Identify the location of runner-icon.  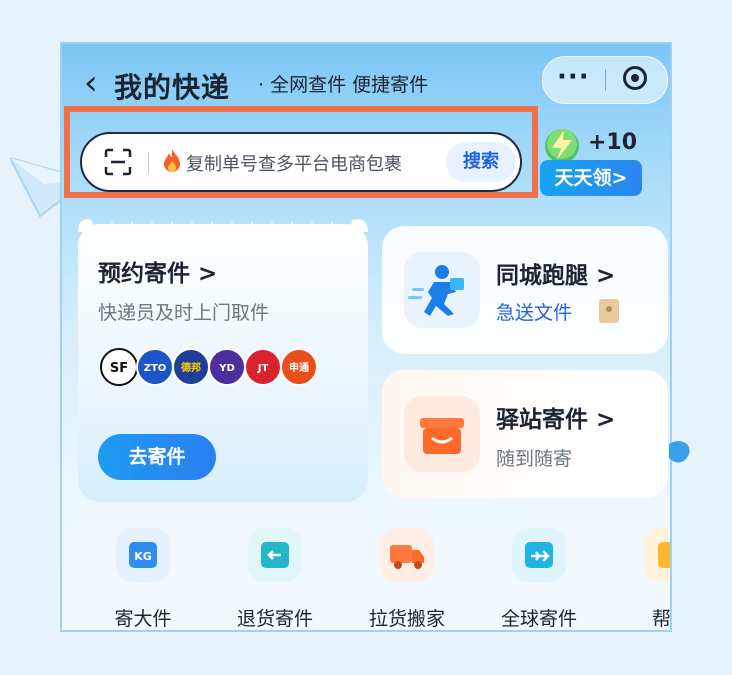
(442, 290).